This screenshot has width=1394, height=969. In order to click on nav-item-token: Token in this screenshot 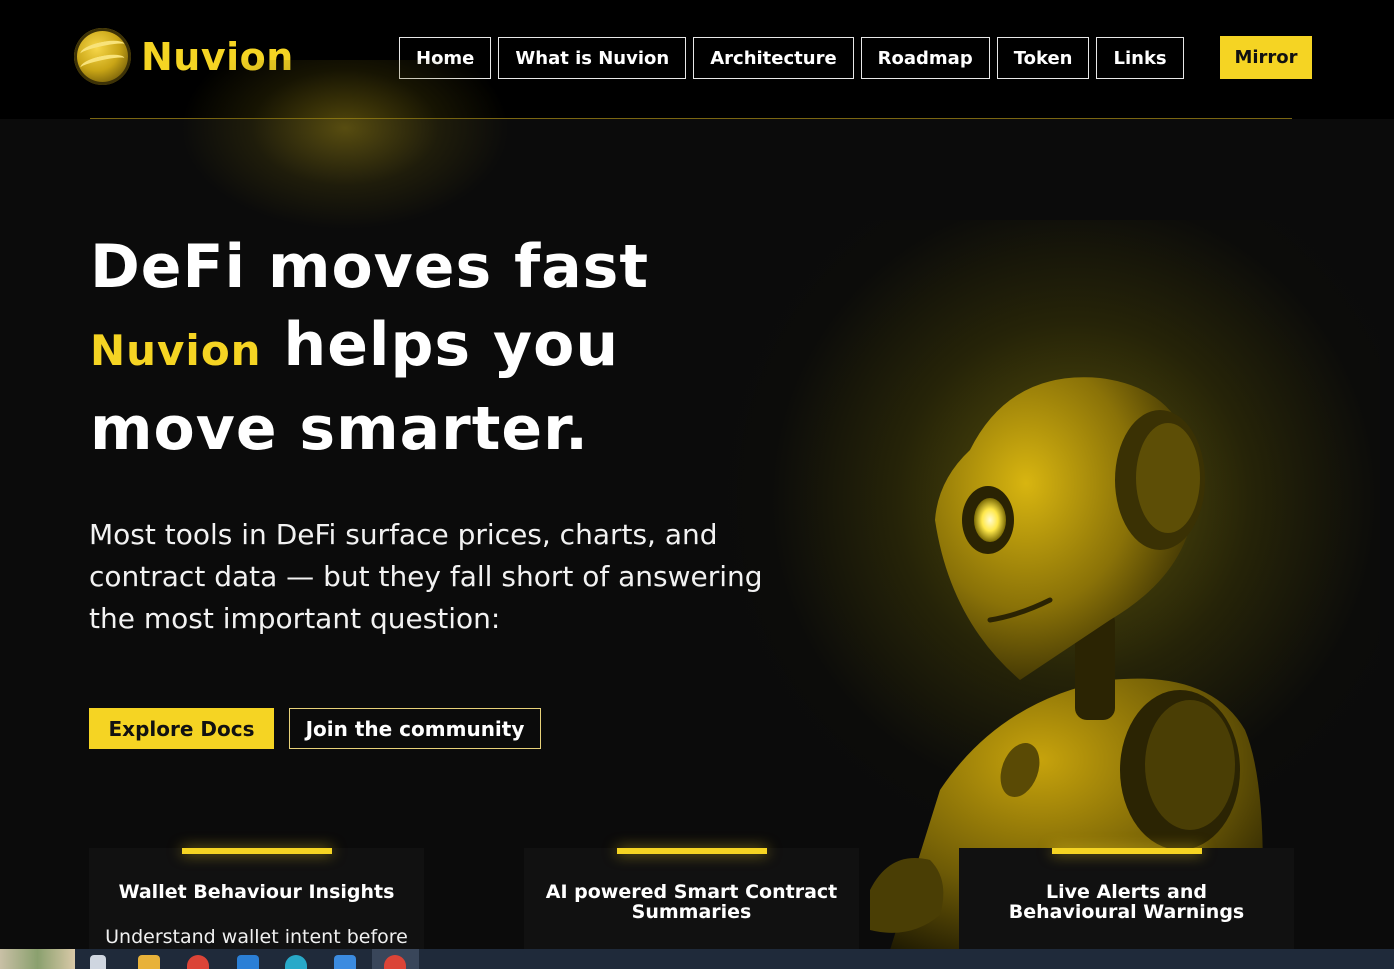, I will do `click(1043, 58)`.